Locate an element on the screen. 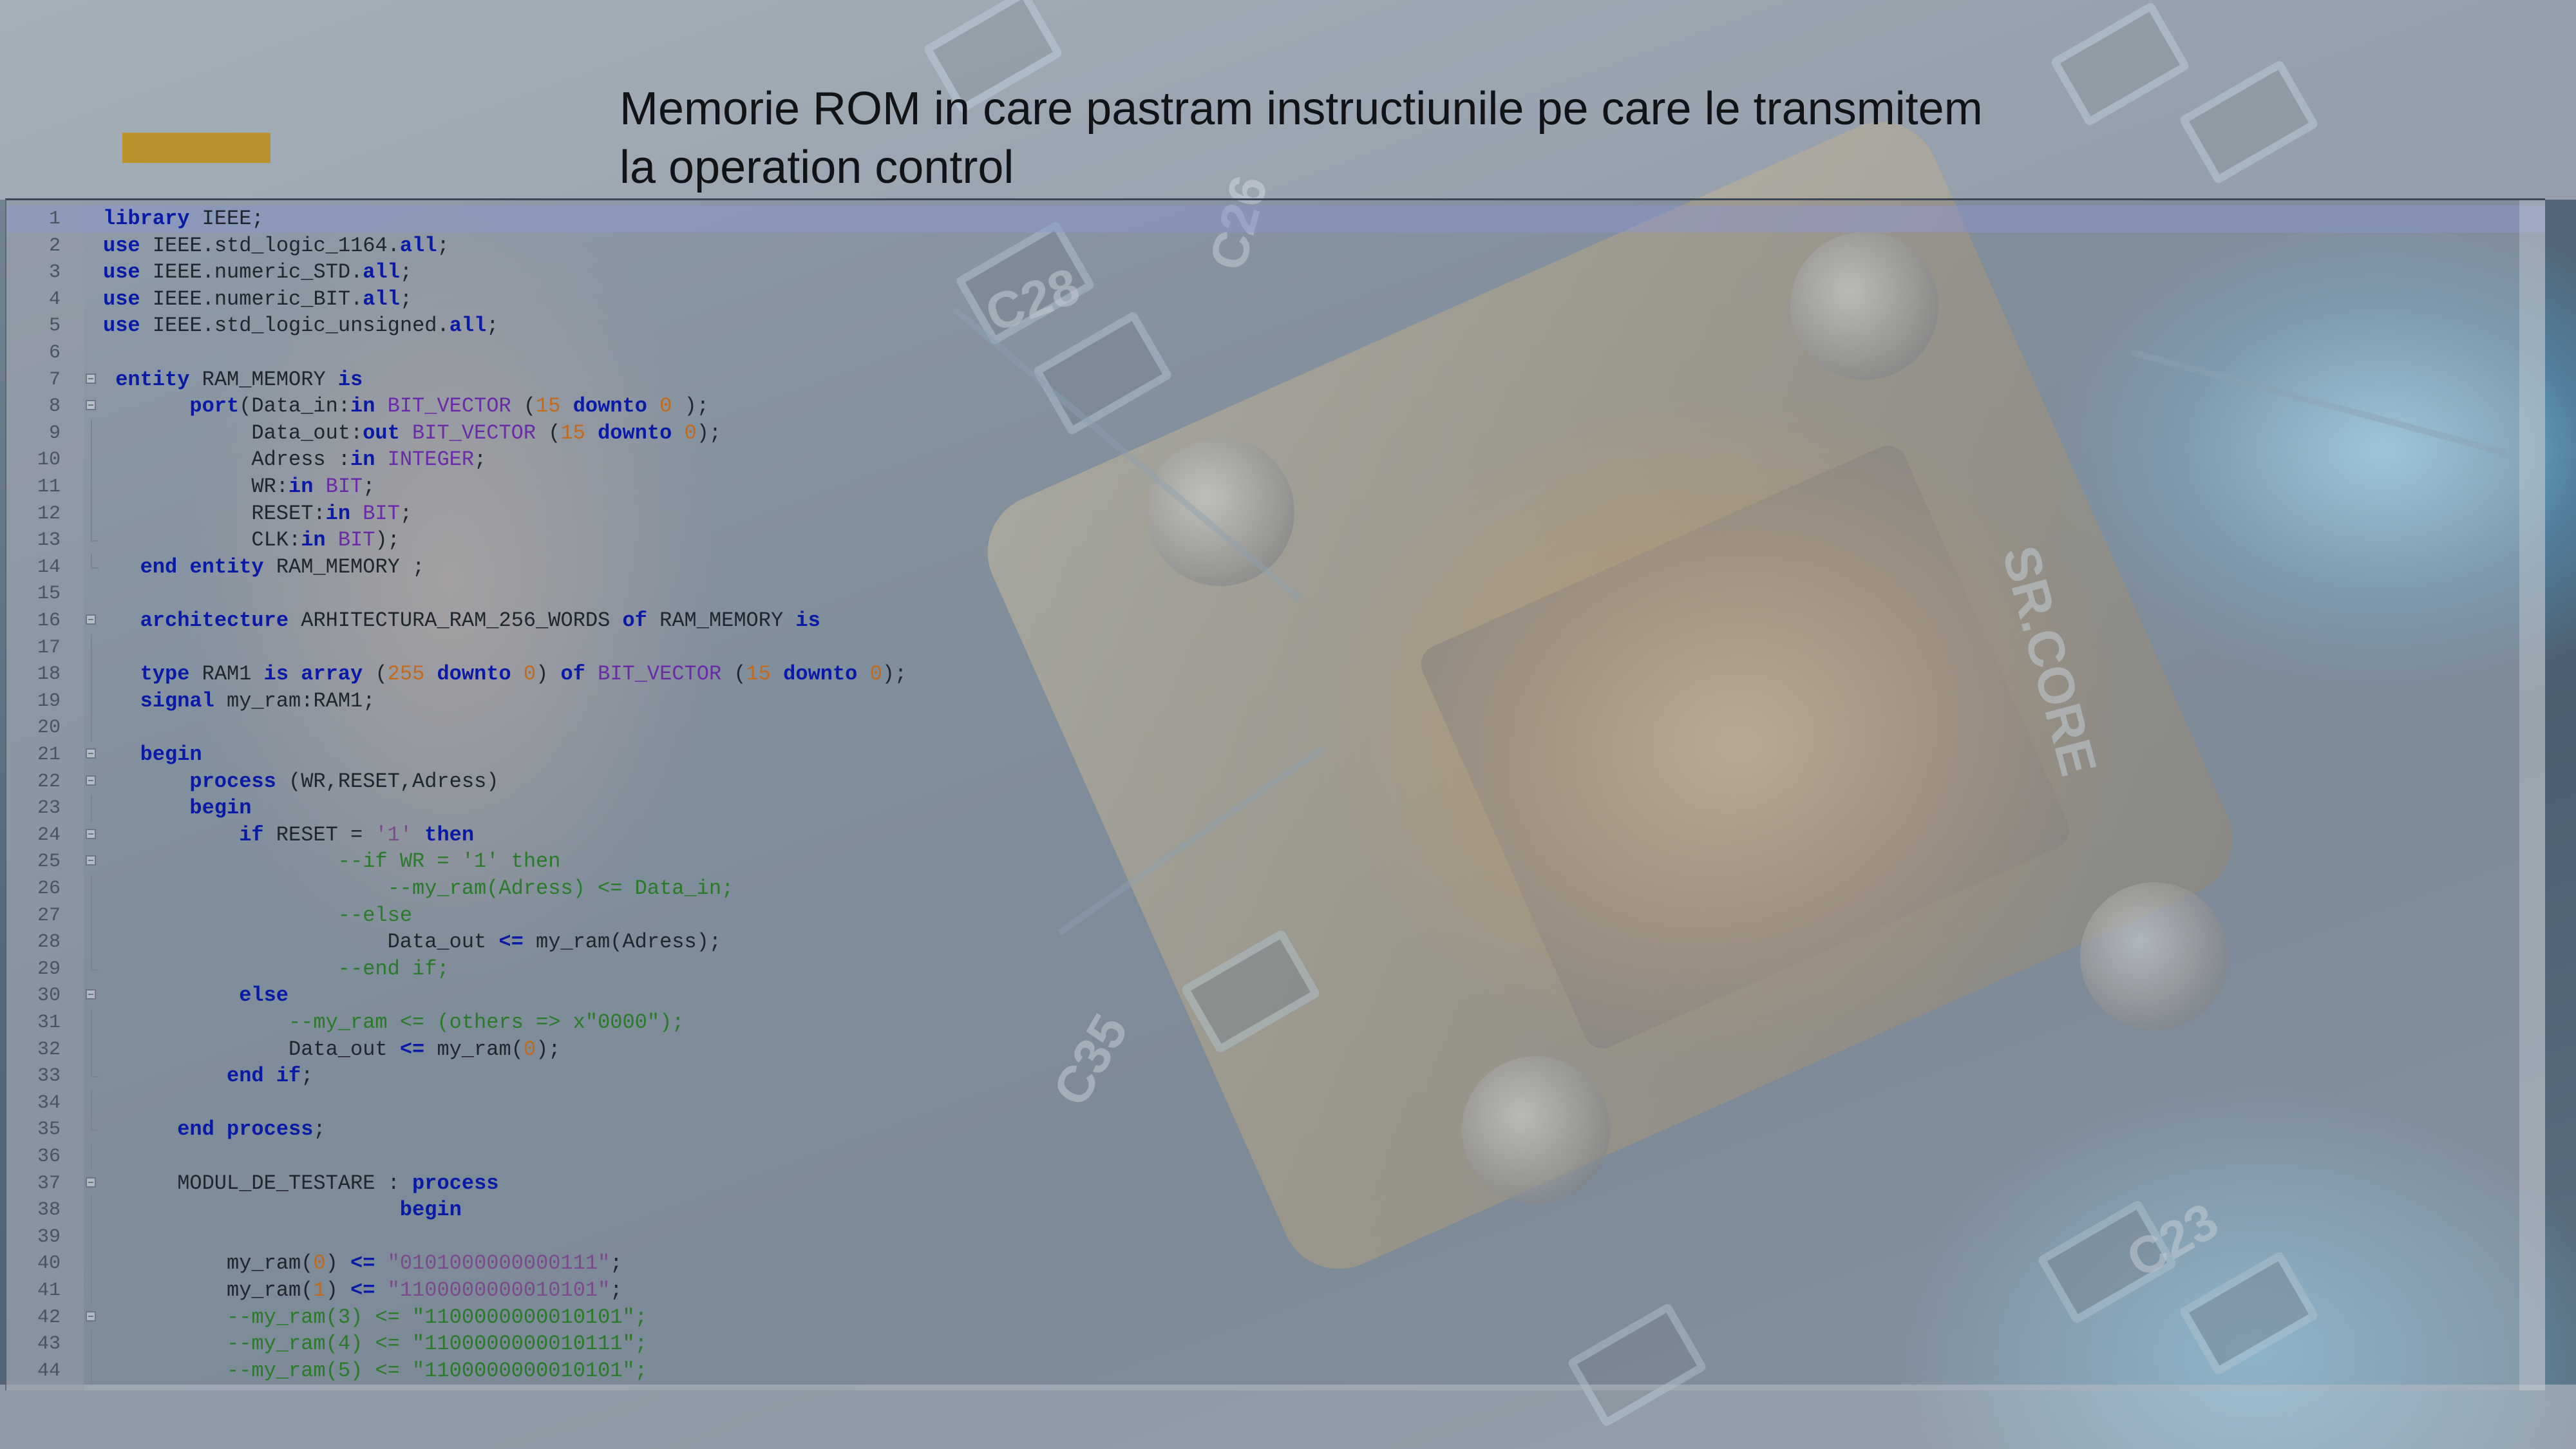 The image size is (2576, 1449). code-line: 14 end entity RAM_MEMORY ; is located at coordinates (1275, 567).